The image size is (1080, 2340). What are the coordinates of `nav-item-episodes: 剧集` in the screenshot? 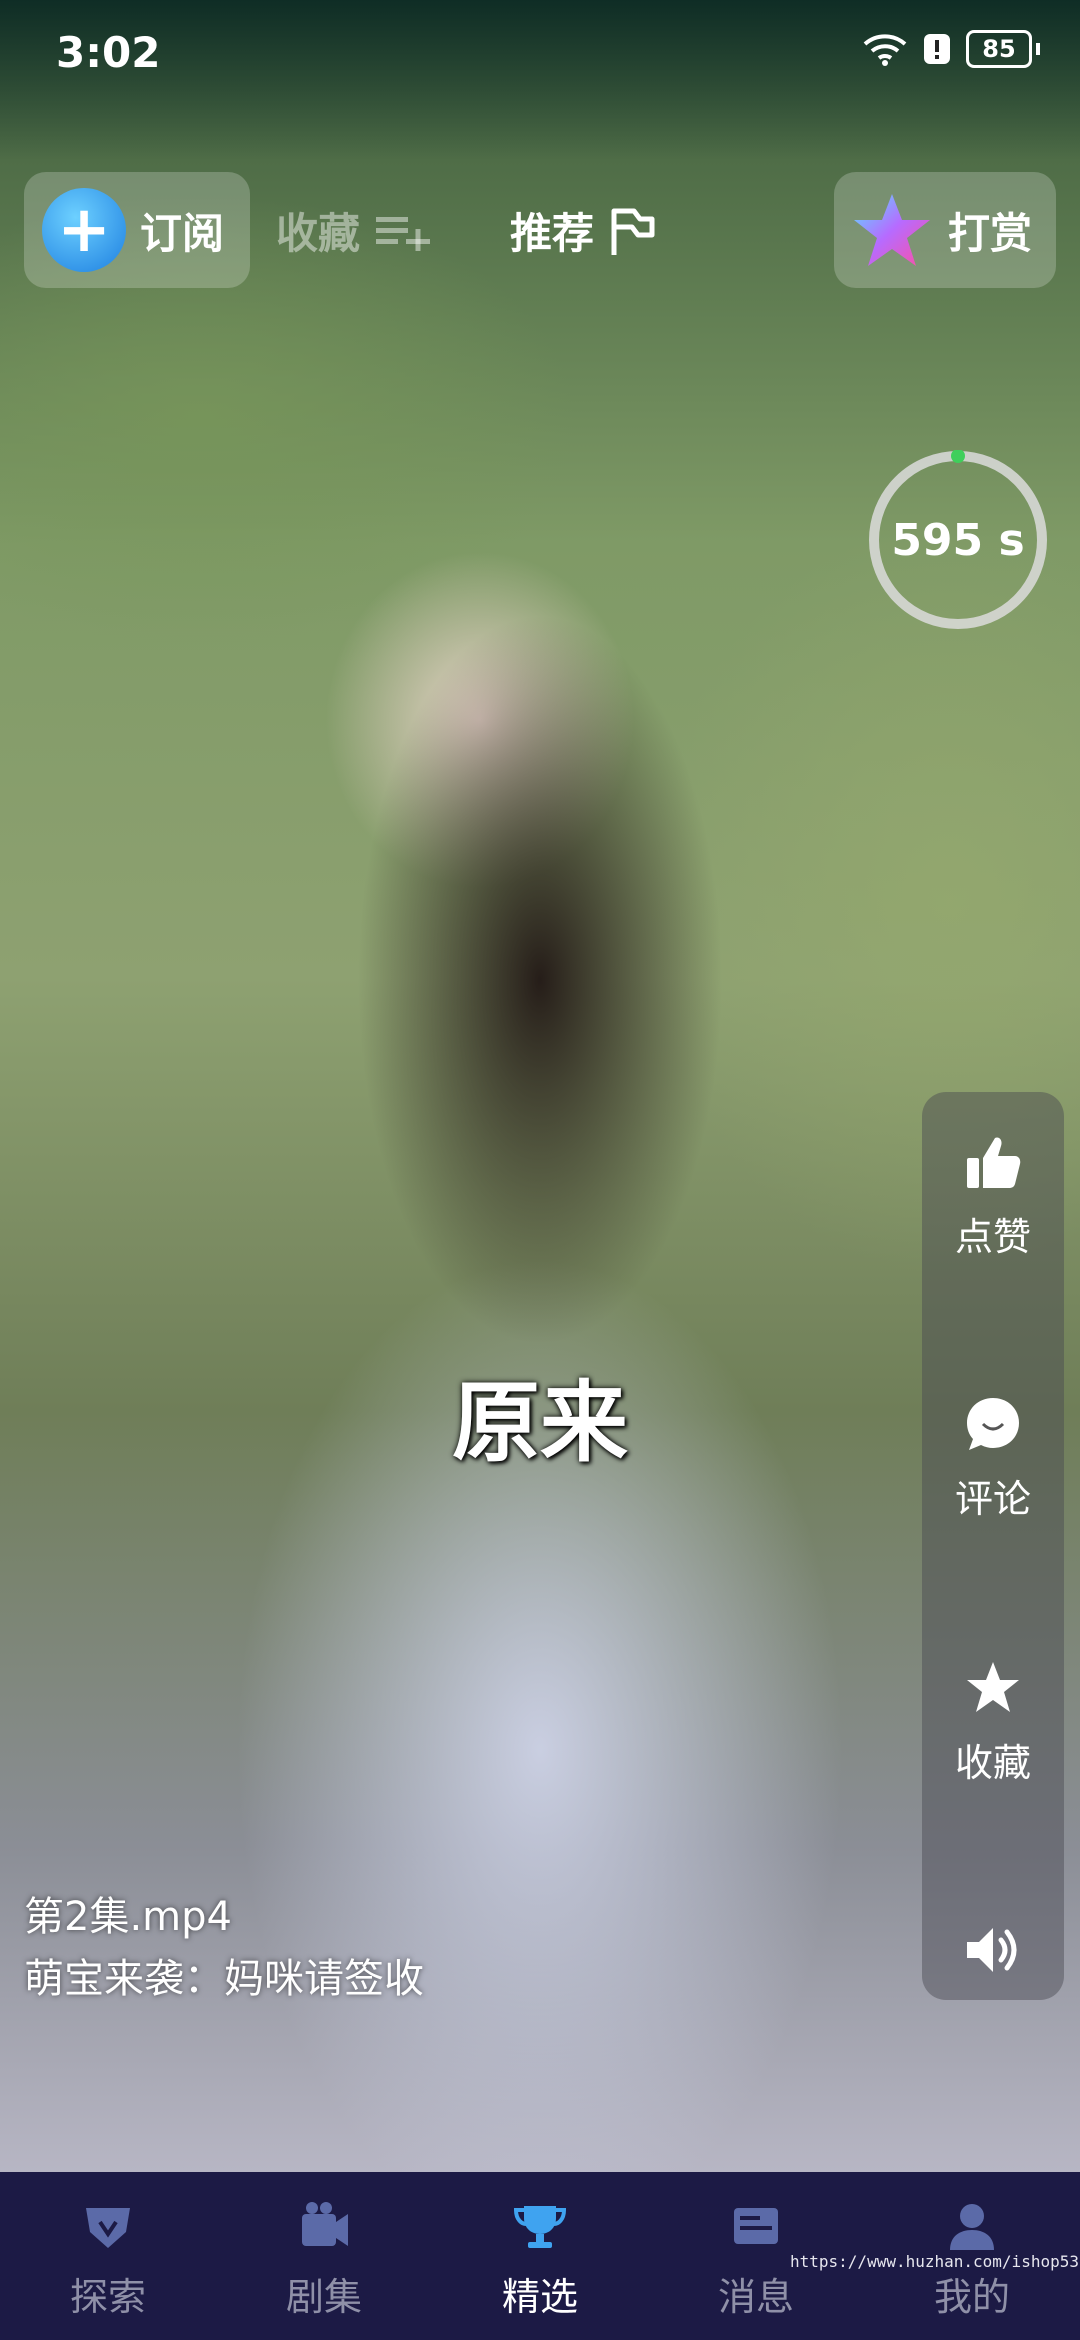 It's located at (324, 2256).